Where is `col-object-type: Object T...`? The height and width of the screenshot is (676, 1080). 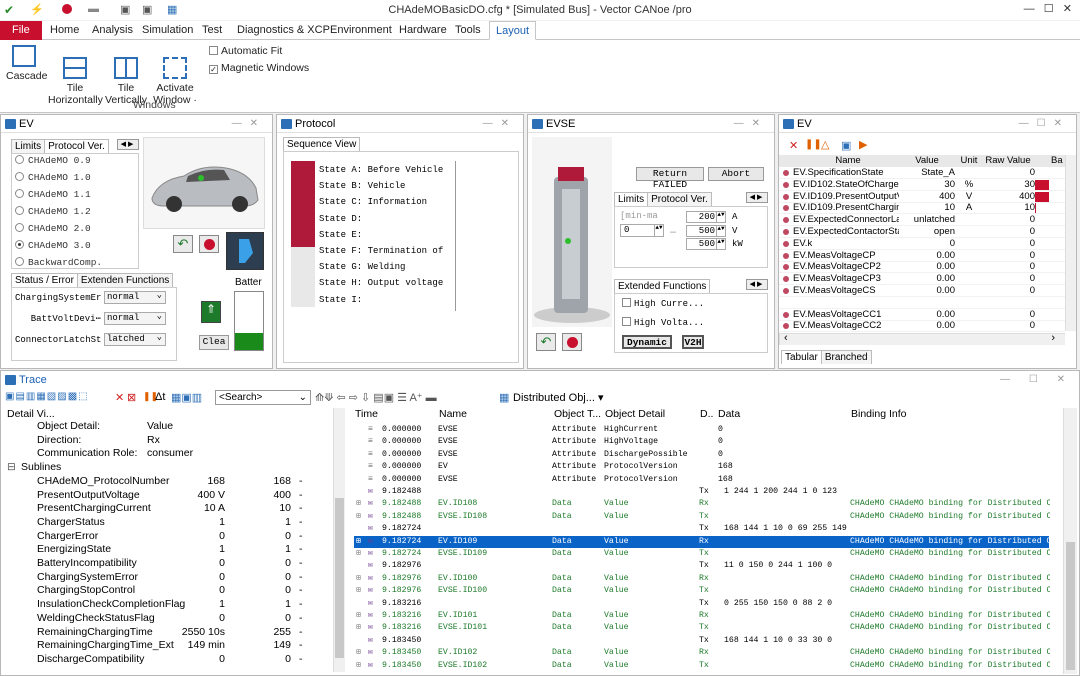 col-object-type: Object T... is located at coordinates (577, 414).